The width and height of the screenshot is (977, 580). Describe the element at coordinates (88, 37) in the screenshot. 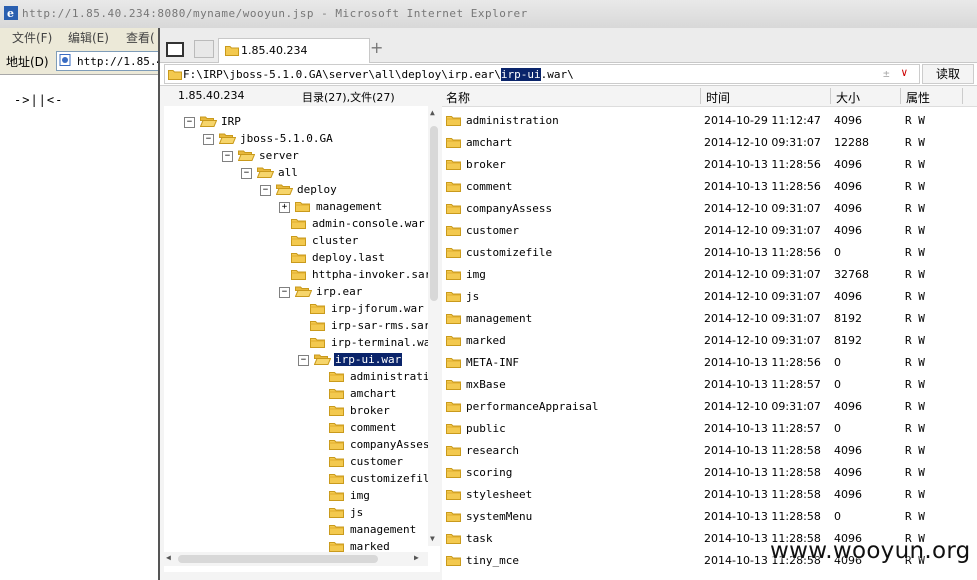

I see `menu-edit: 编辑(E)` at that location.